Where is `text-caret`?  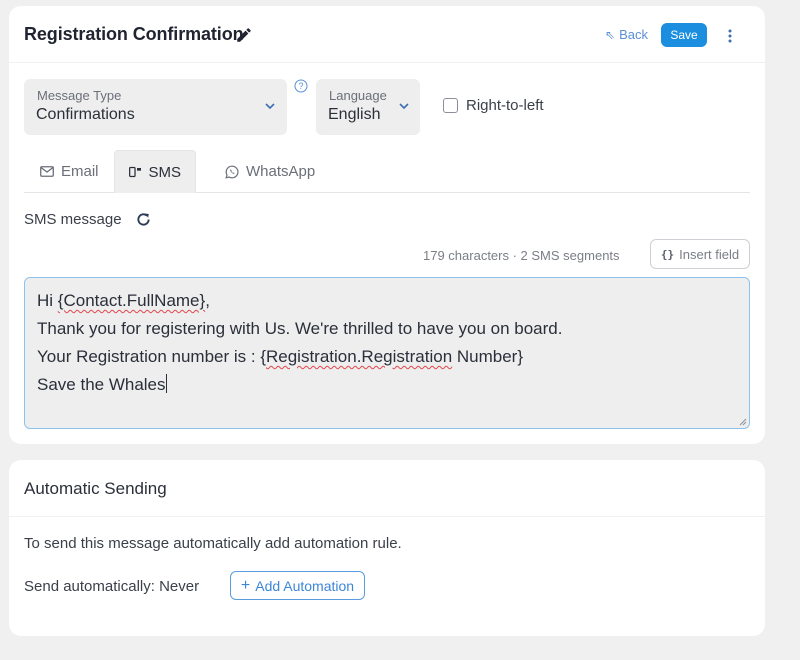
text-caret is located at coordinates (166, 383).